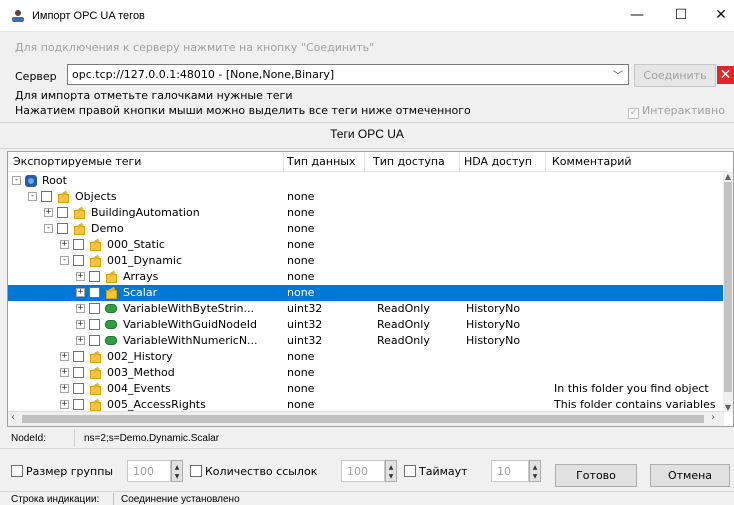  I want to click on column-header-tags: Экспортируемые теги, so click(77, 161).